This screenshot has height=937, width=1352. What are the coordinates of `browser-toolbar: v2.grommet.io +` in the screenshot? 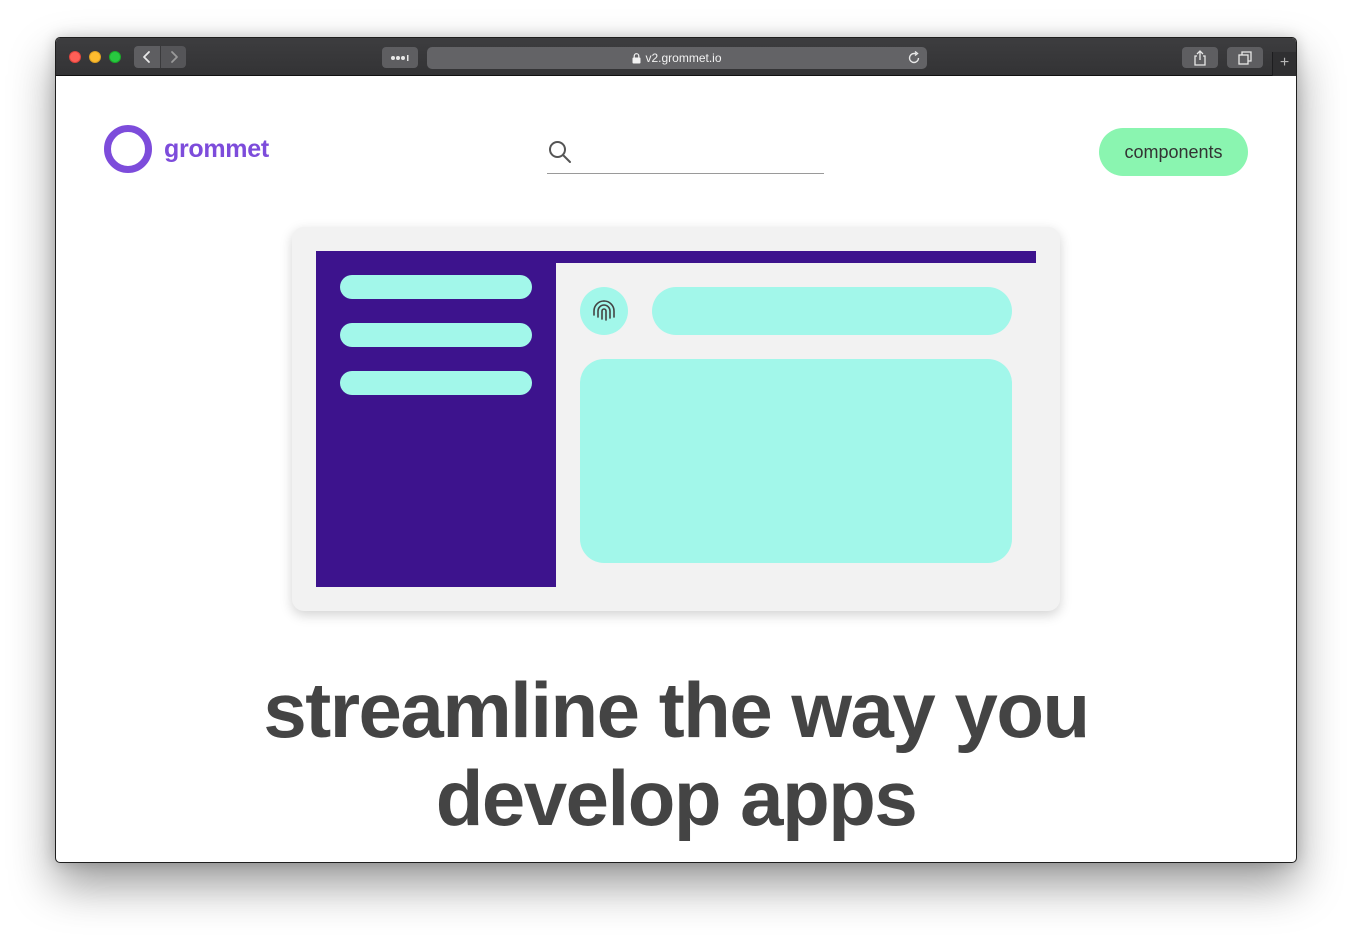 It's located at (676, 57).